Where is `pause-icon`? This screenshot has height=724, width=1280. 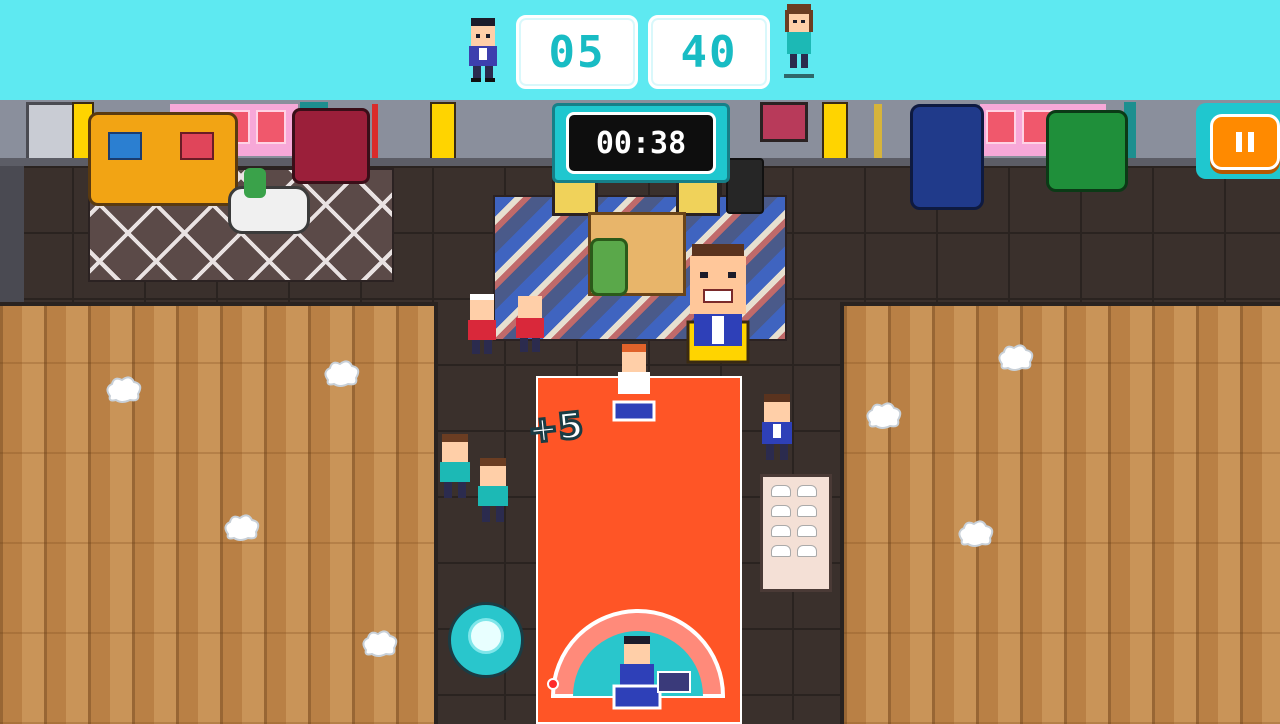 pause-icon is located at coordinates (1245, 142).